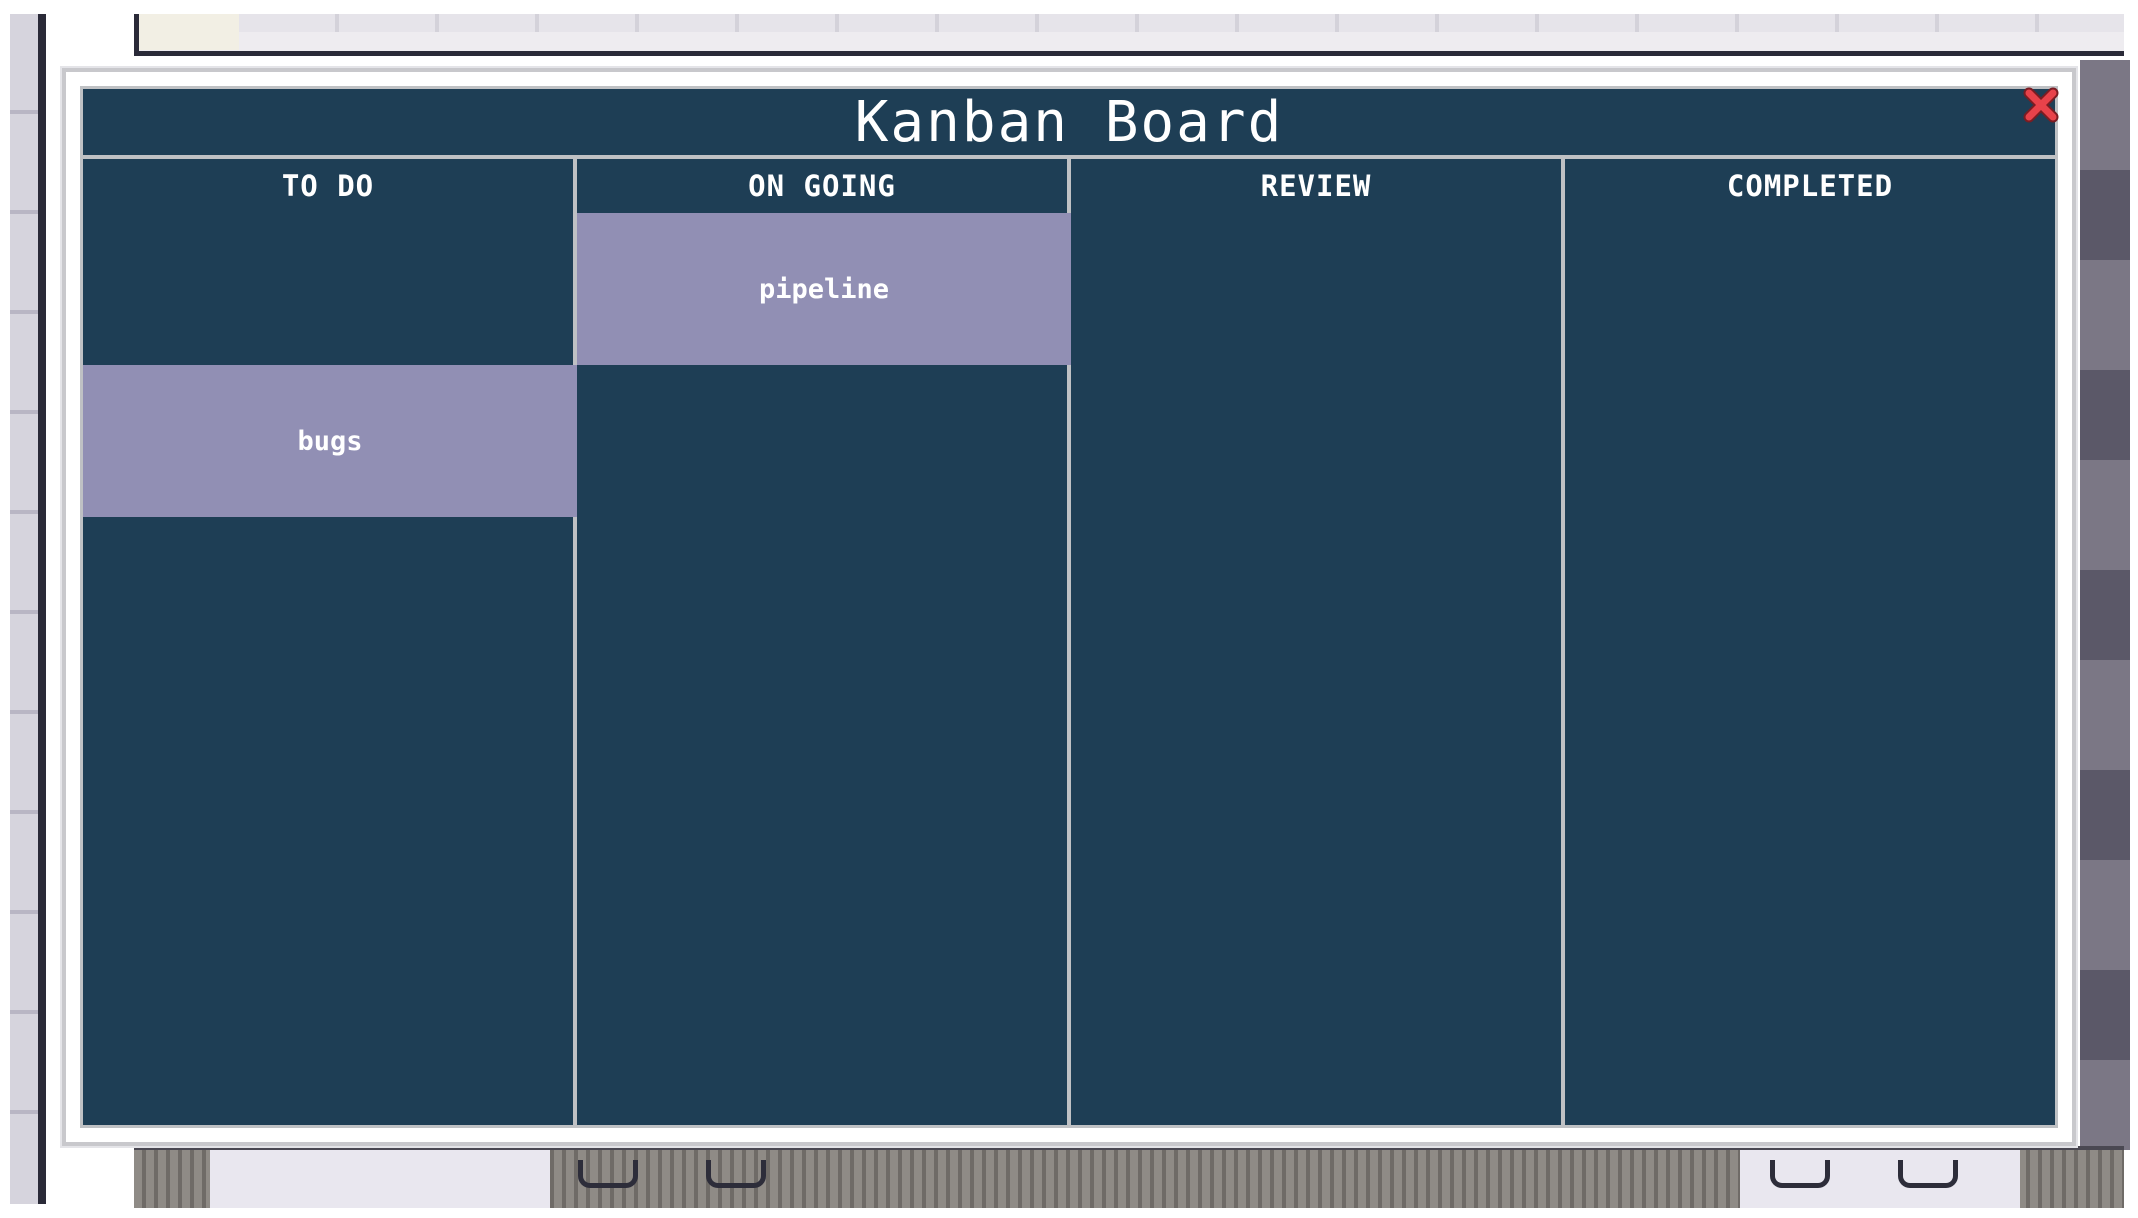 This screenshot has height=1218, width=2138. What do you see at coordinates (42, 609) in the screenshot?
I see `background-wall-edge` at bounding box center [42, 609].